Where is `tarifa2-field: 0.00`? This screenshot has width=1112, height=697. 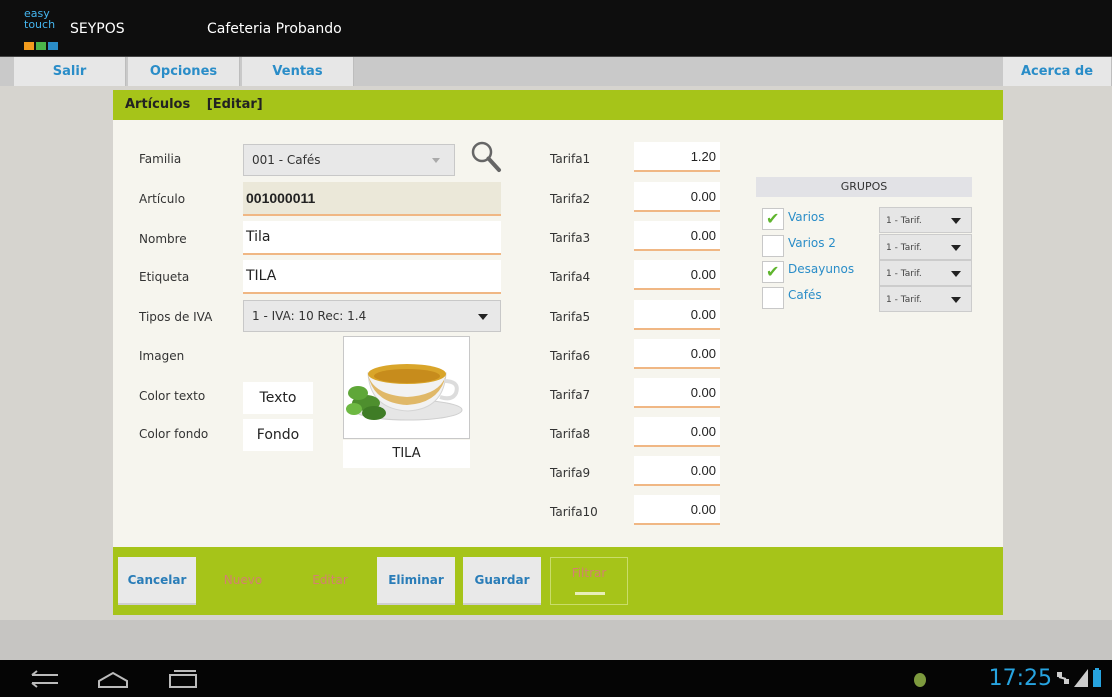 tarifa2-field: 0.00 is located at coordinates (677, 197).